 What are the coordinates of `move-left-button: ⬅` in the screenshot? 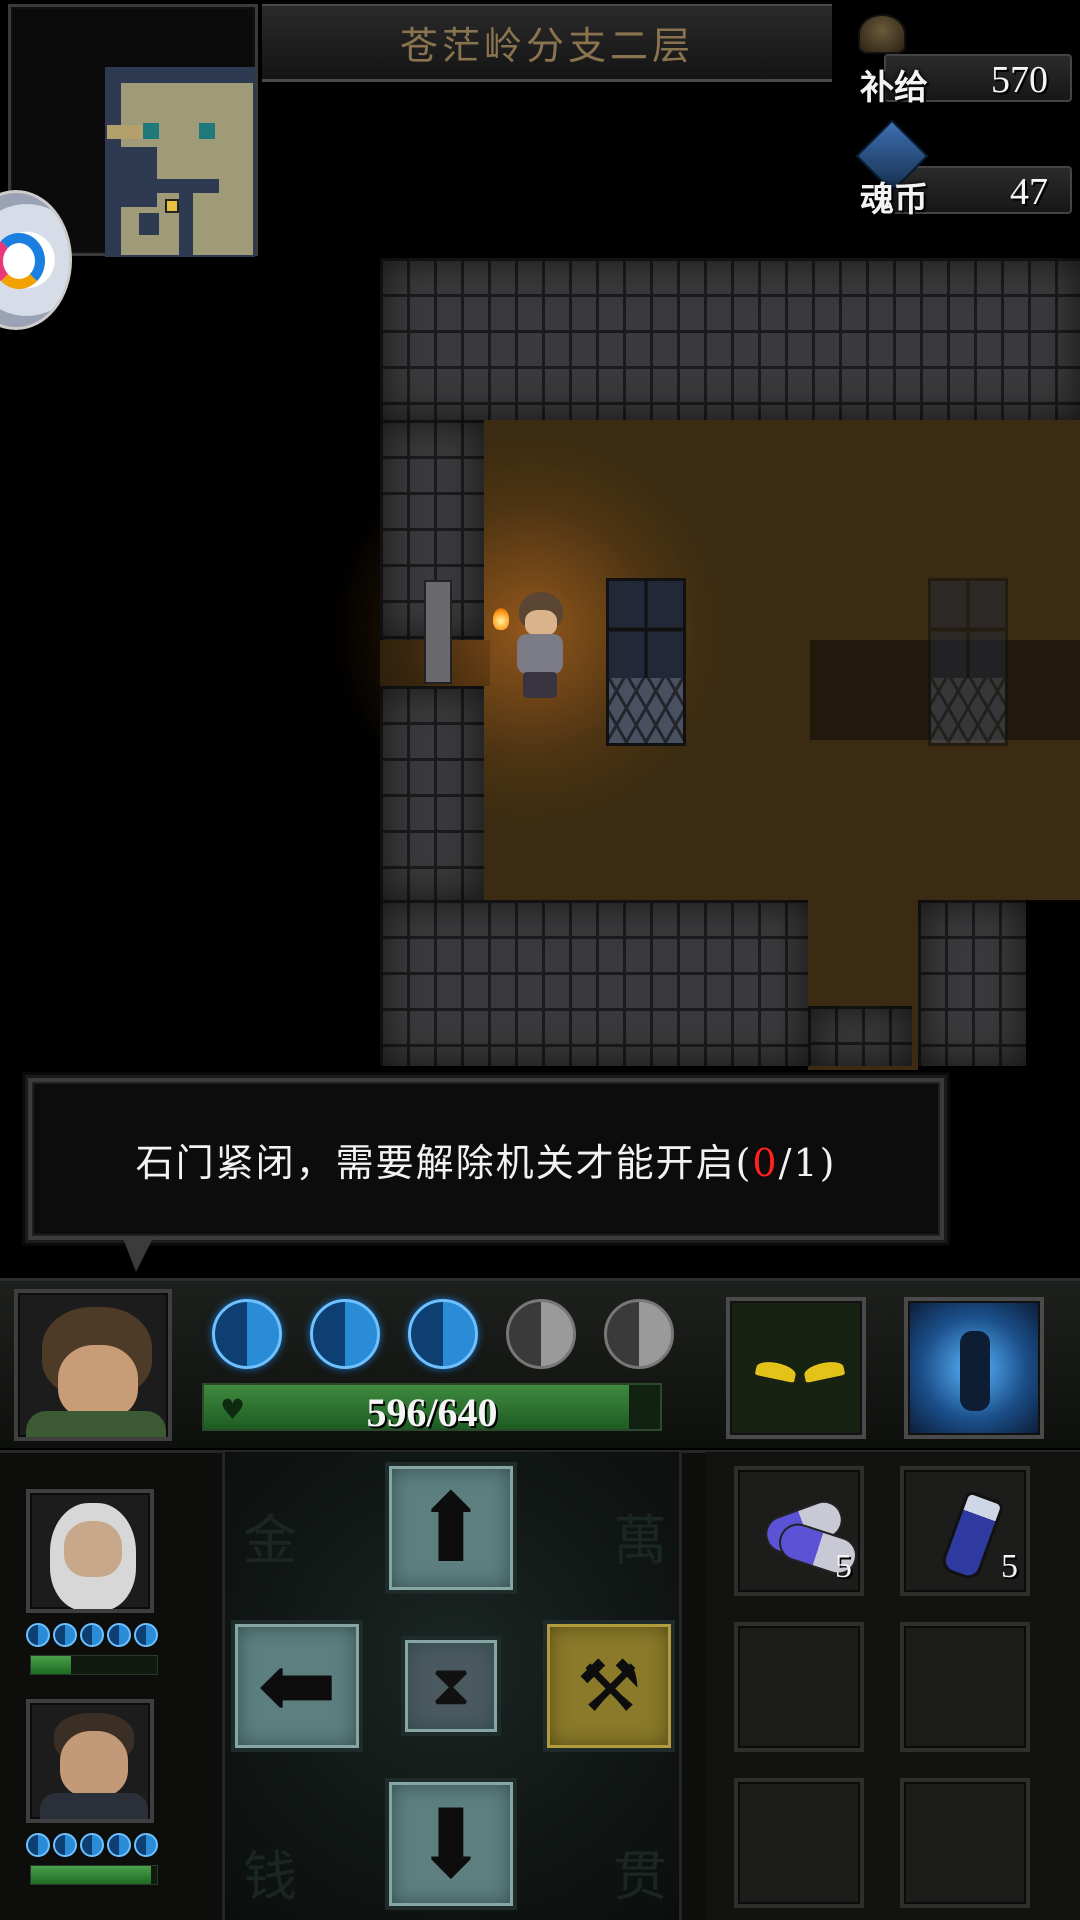 It's located at (297, 1686).